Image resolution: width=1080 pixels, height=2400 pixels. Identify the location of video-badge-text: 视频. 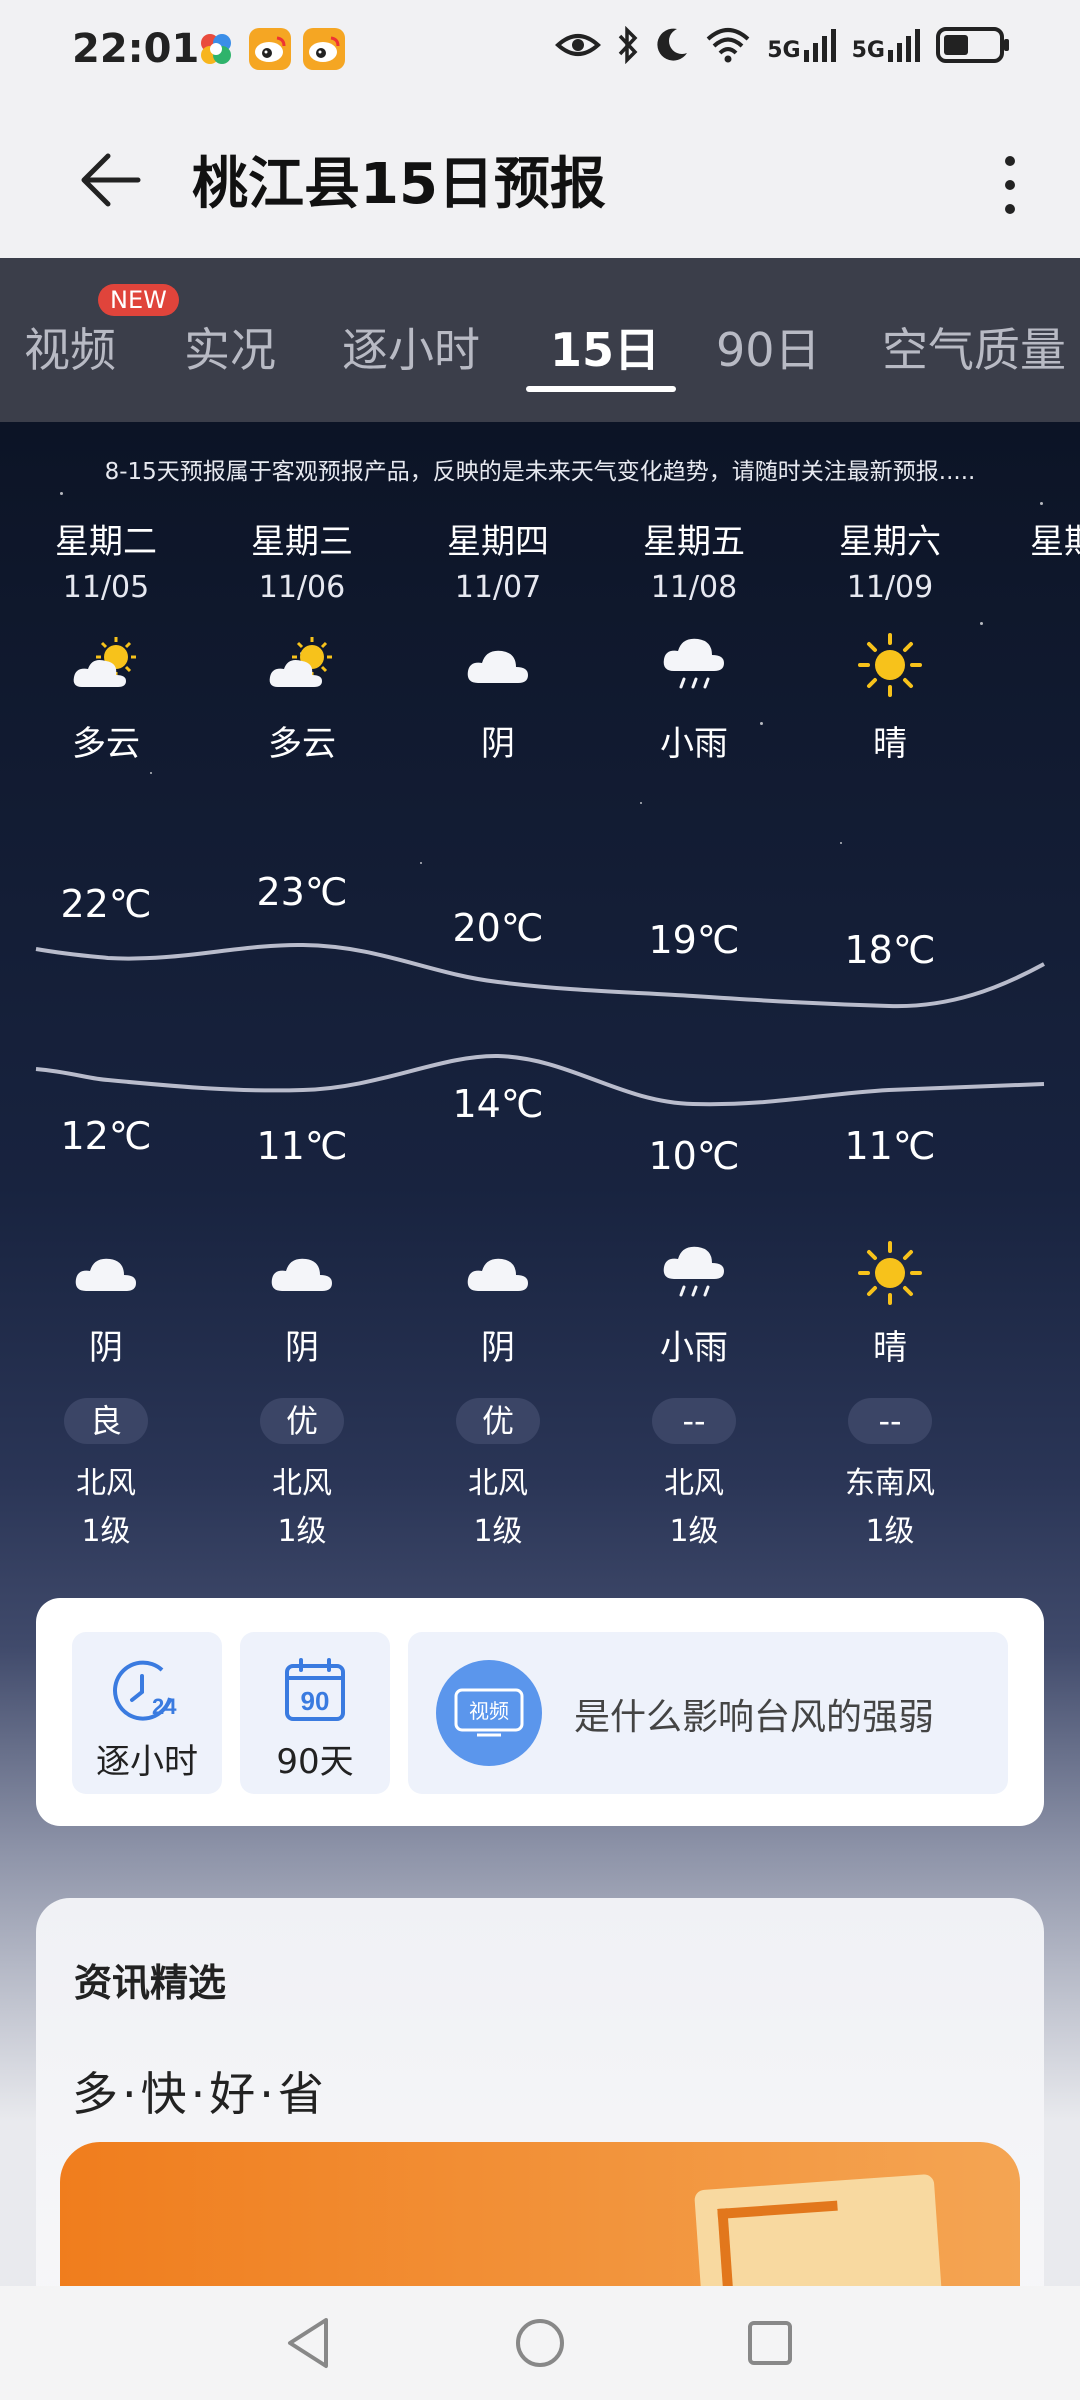
(489, 1711).